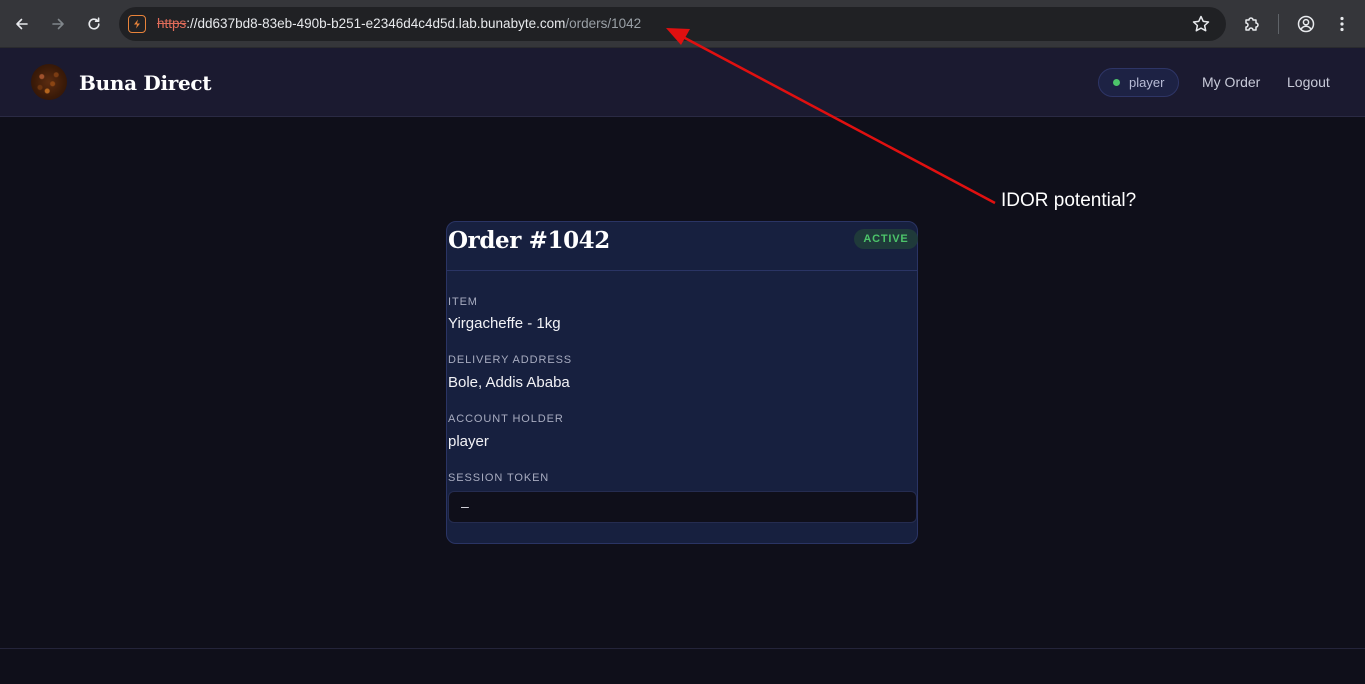 The image size is (1365, 684). I want to click on nav-logout: Logout, so click(1308, 82).